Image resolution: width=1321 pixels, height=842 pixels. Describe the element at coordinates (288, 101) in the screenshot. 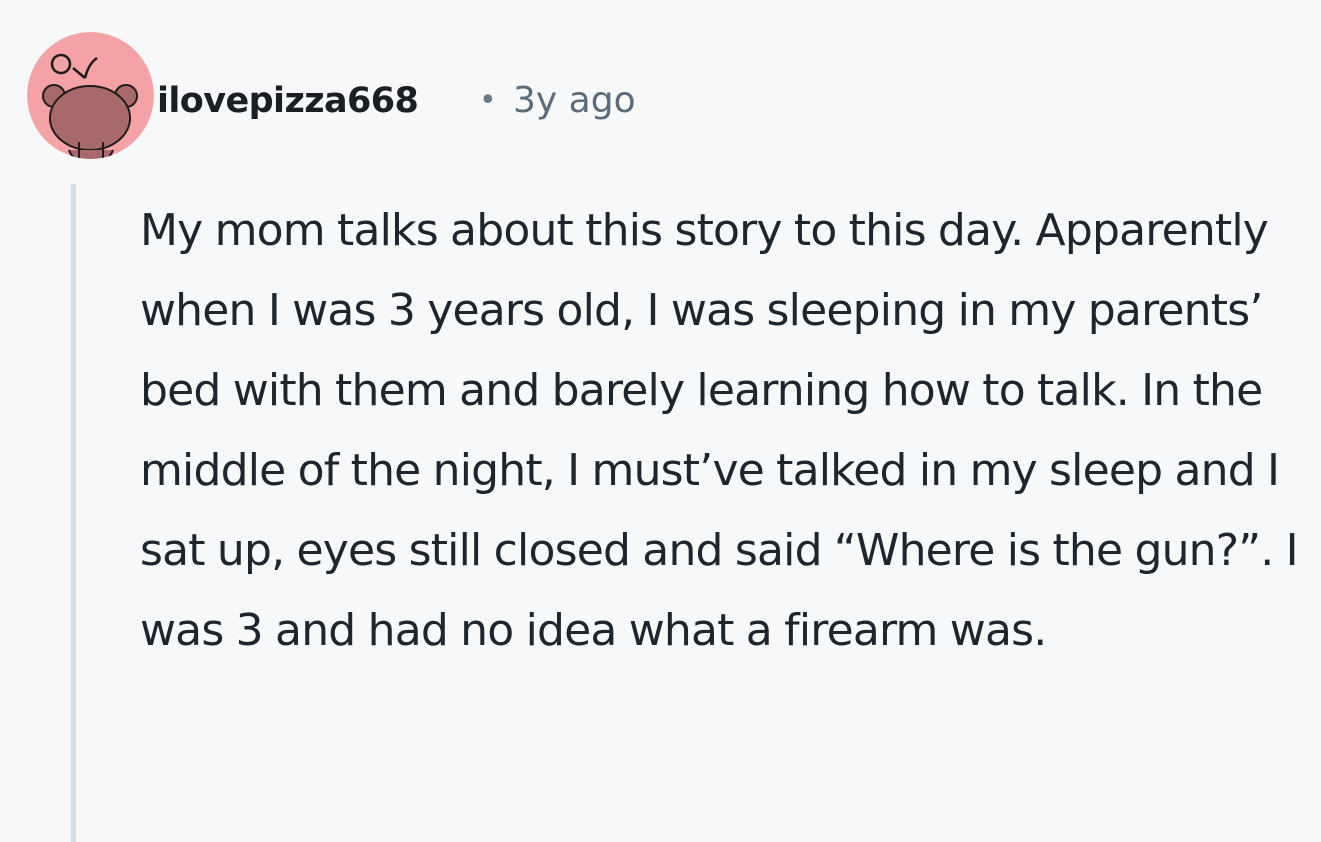

I see `comment-author: ilovepizza668` at that location.